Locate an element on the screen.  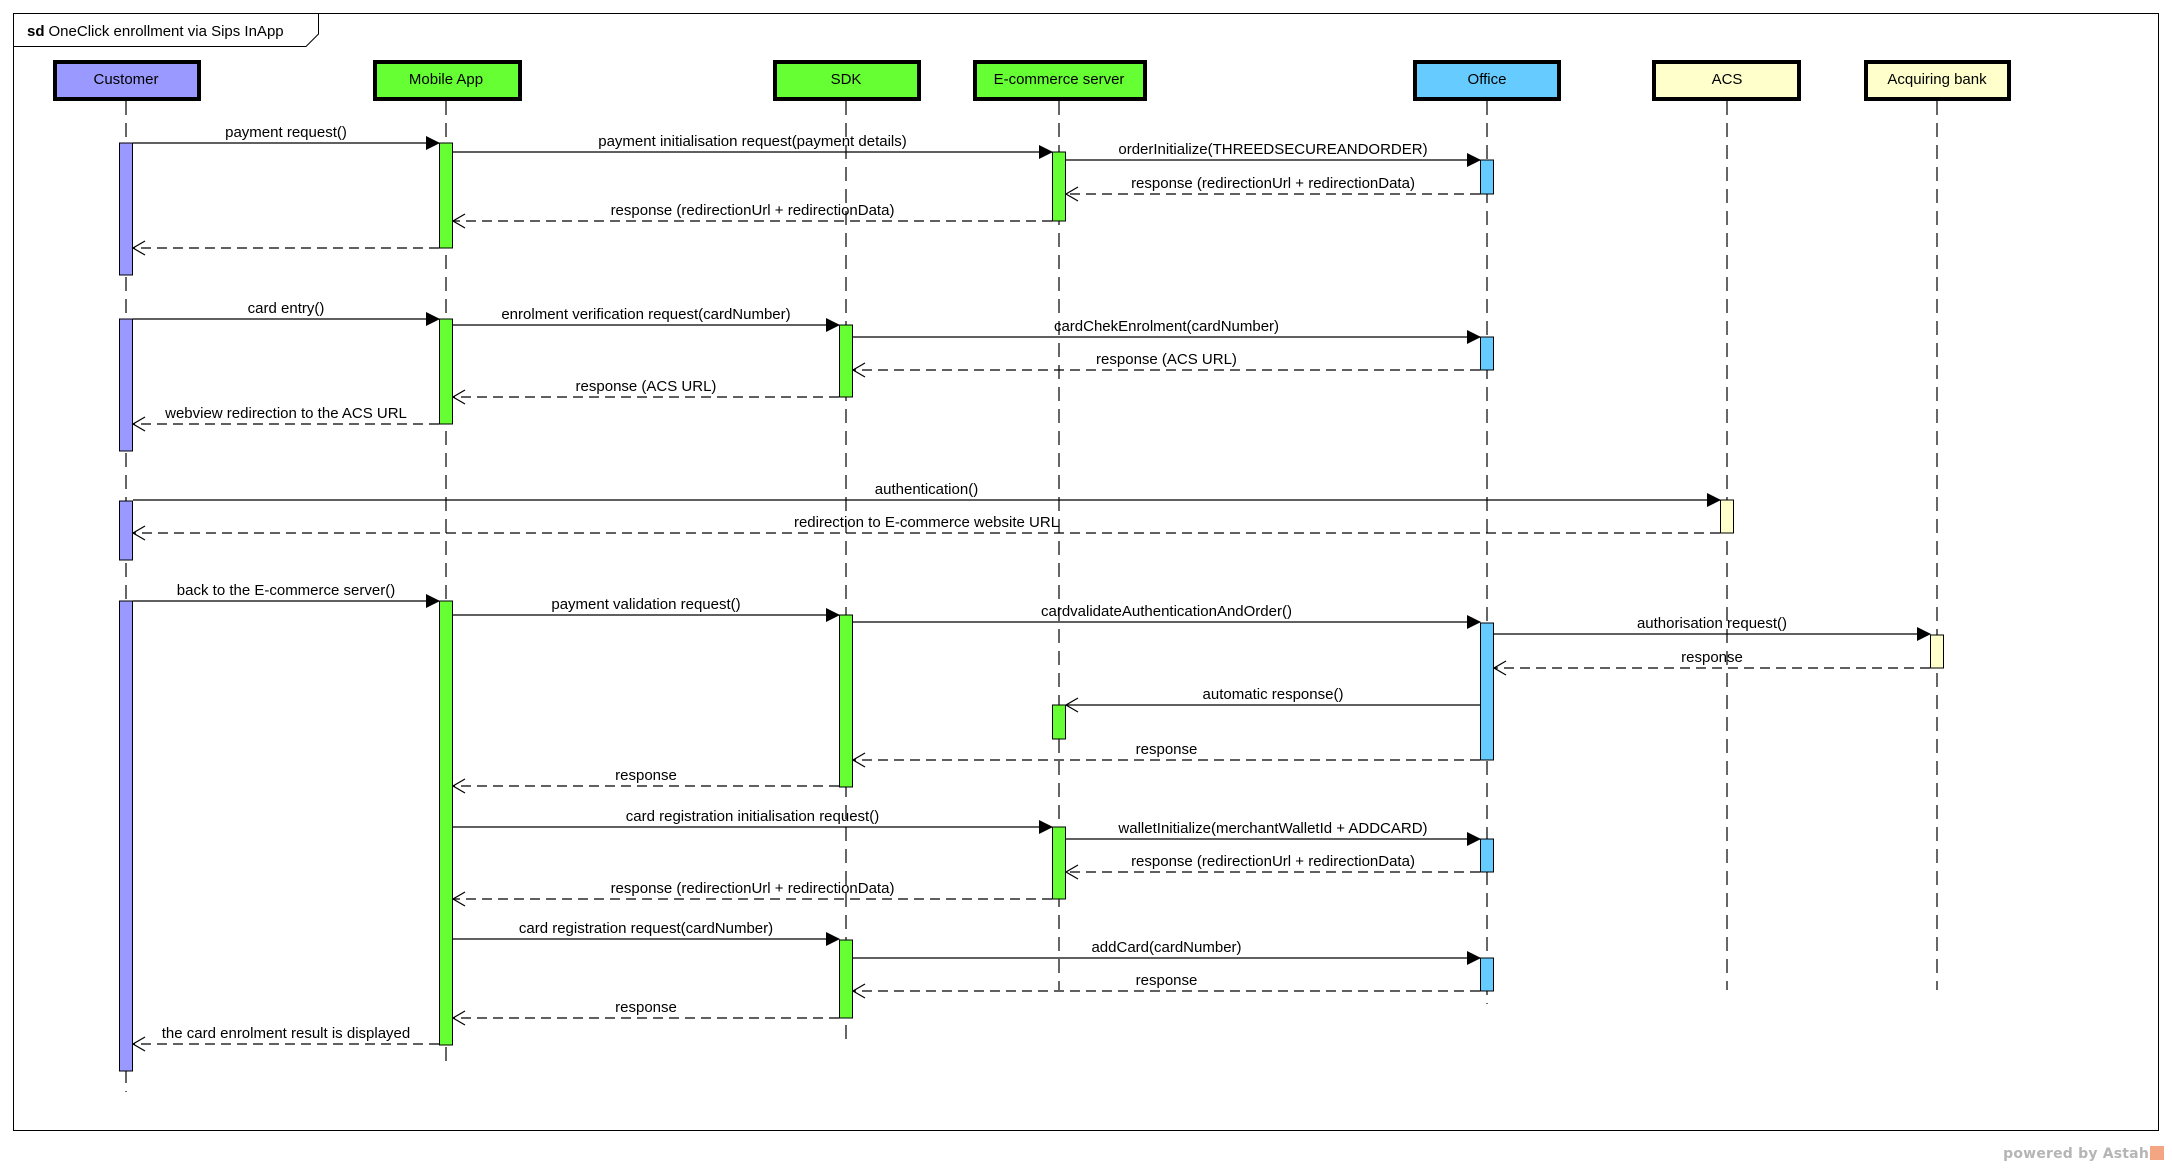
message-sync: payment validation request() is located at coordinates (646, 609).